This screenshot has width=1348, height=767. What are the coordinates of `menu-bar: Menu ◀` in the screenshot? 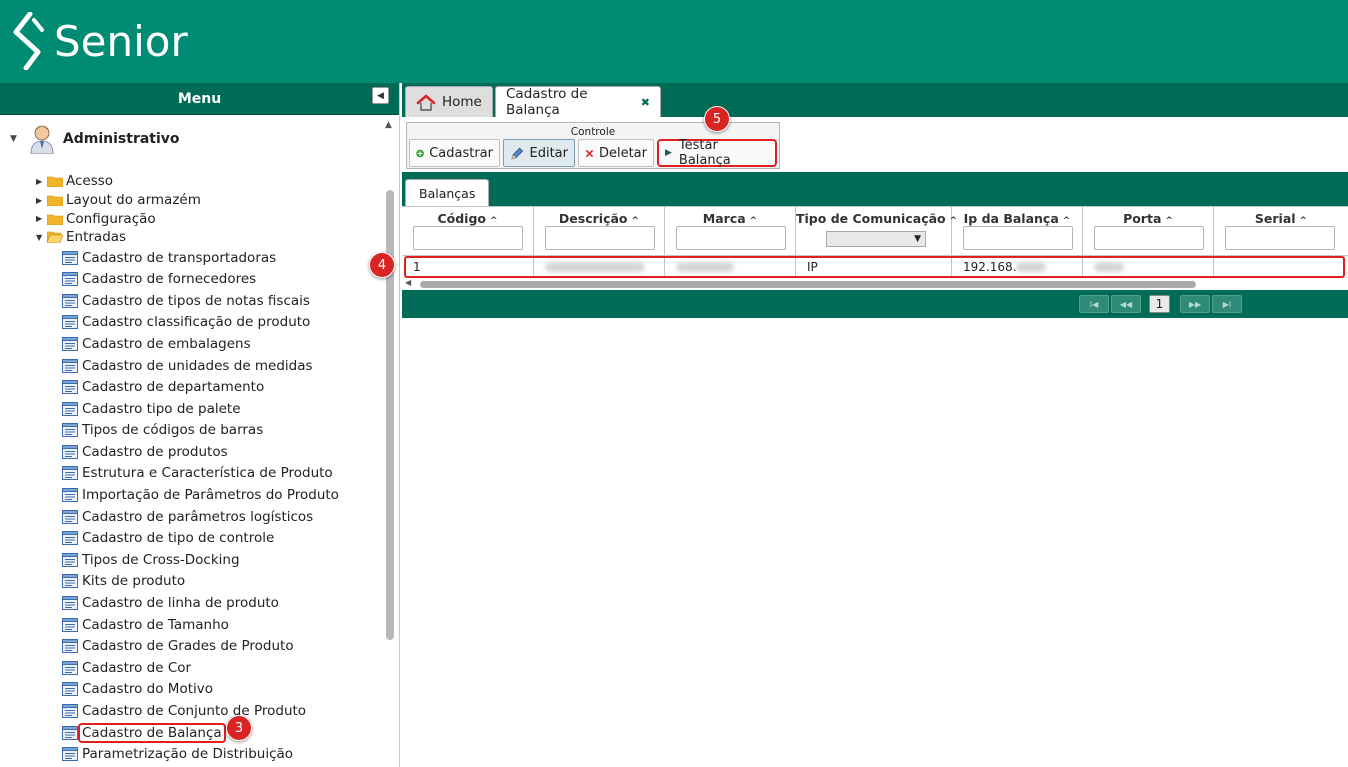 It's located at (199, 99).